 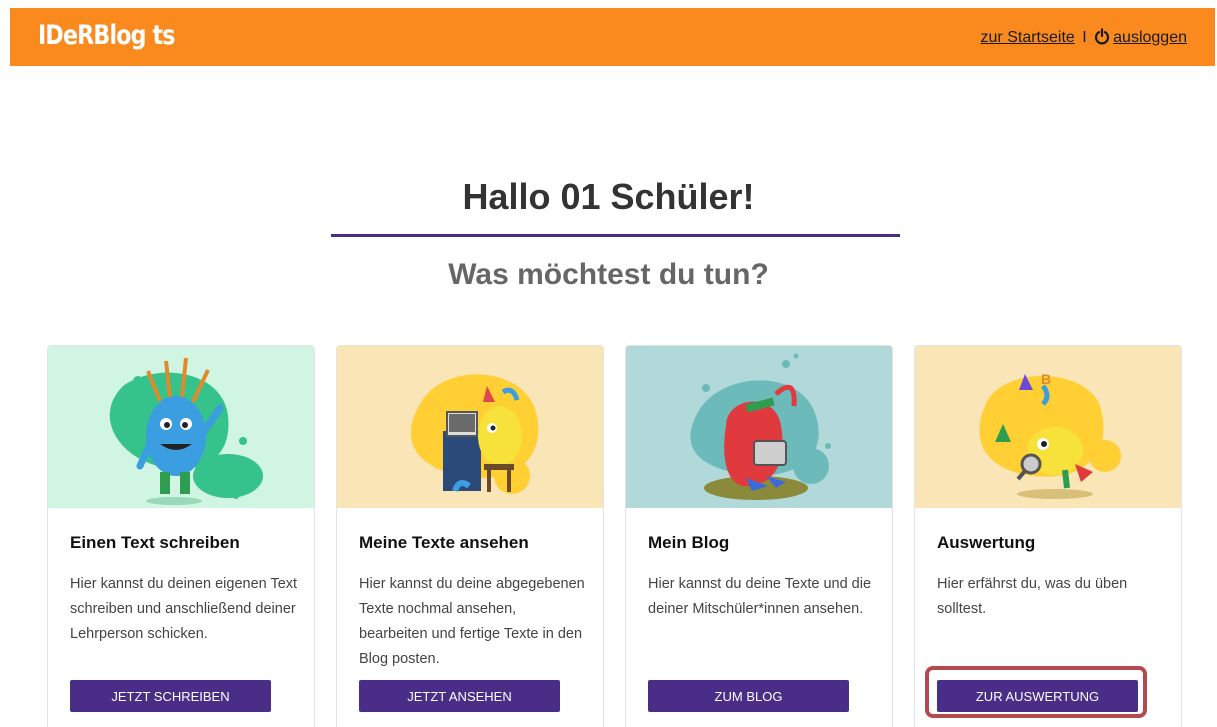 What do you see at coordinates (608, 196) in the screenshot?
I see `page-title: Hallo 01 Schüler!` at bounding box center [608, 196].